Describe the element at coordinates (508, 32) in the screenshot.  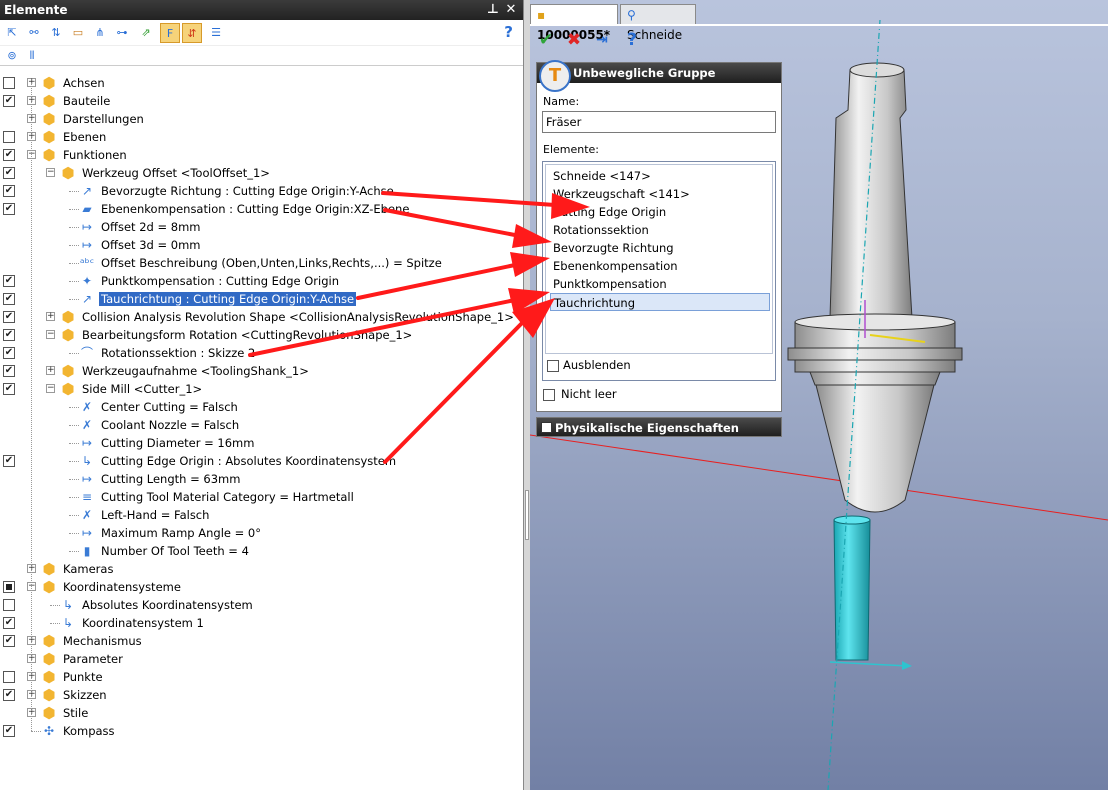
I see `help-icon: ?` at that location.